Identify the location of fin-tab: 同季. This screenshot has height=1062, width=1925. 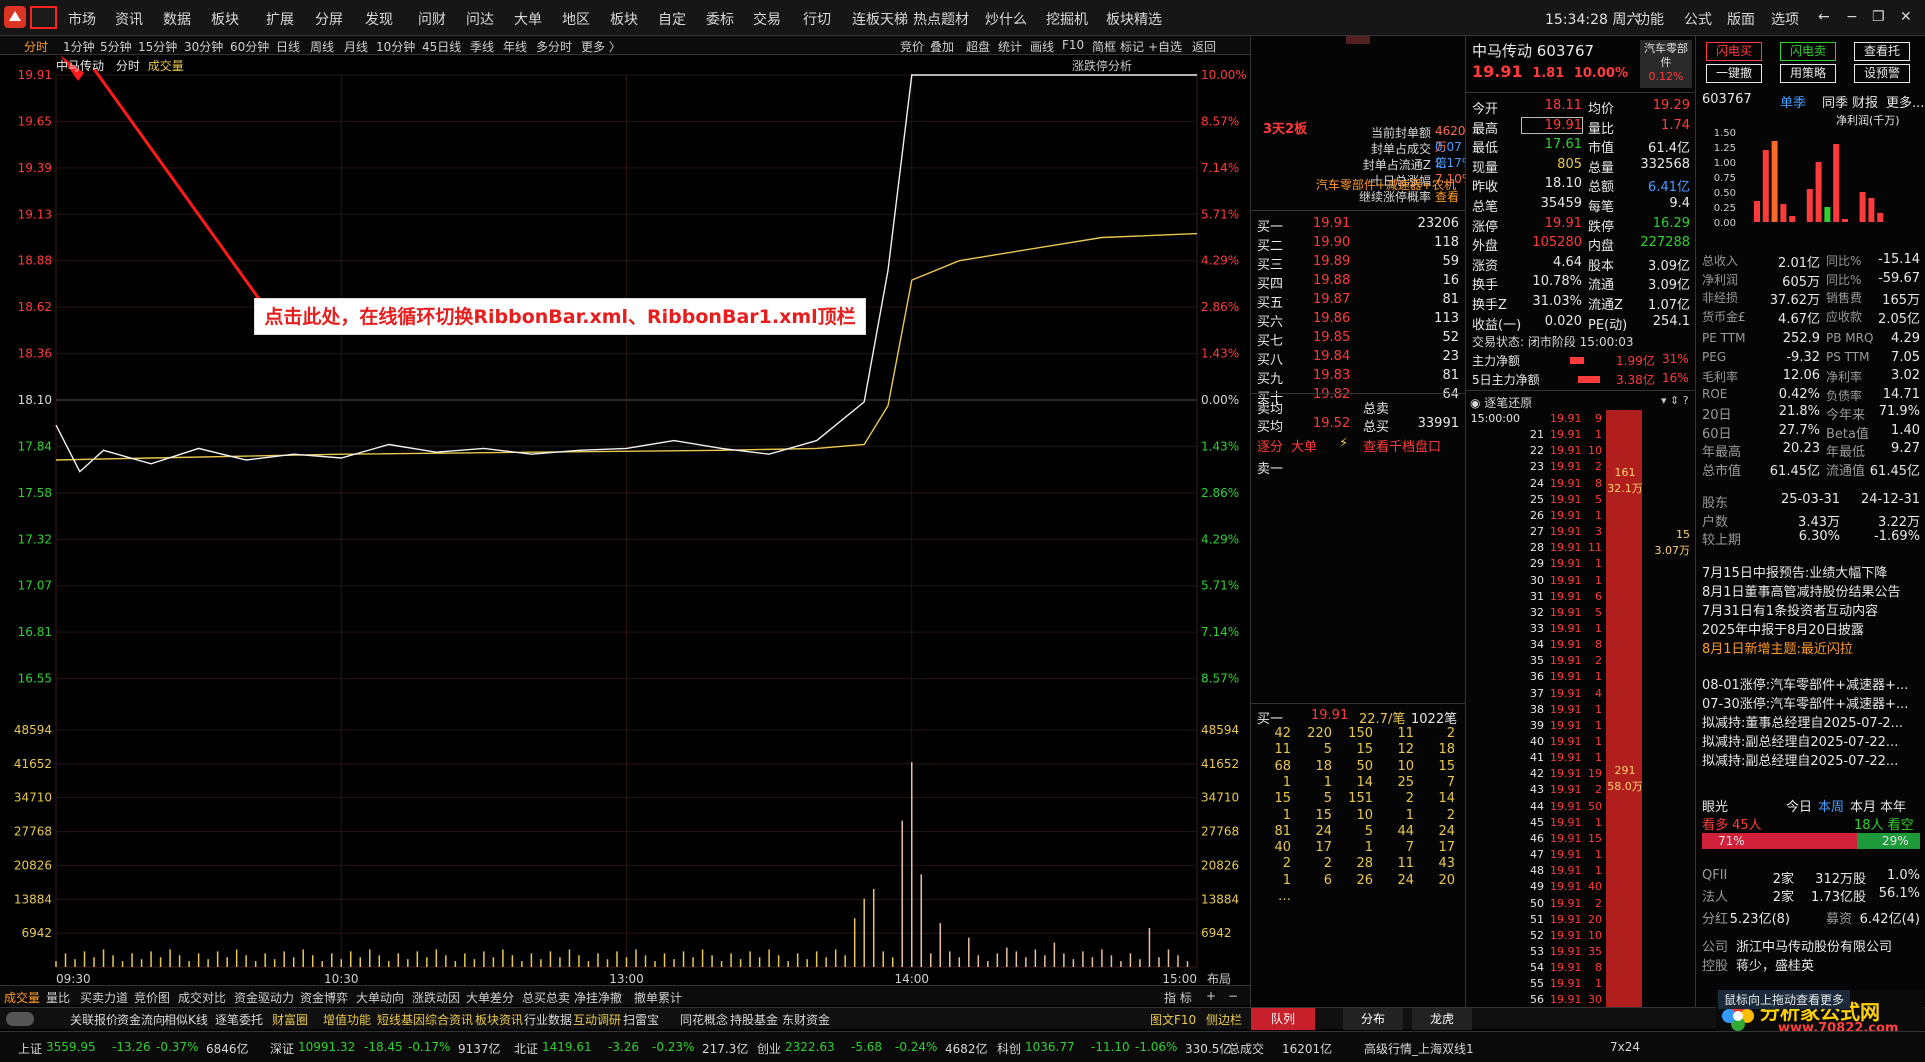
(1835, 101).